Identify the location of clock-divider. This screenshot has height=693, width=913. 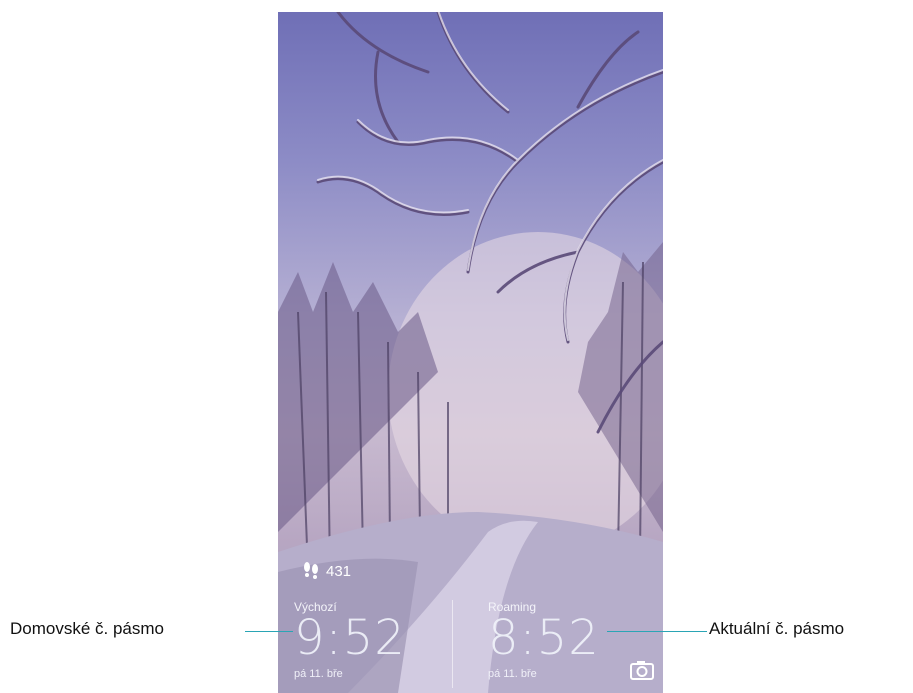
(452, 644).